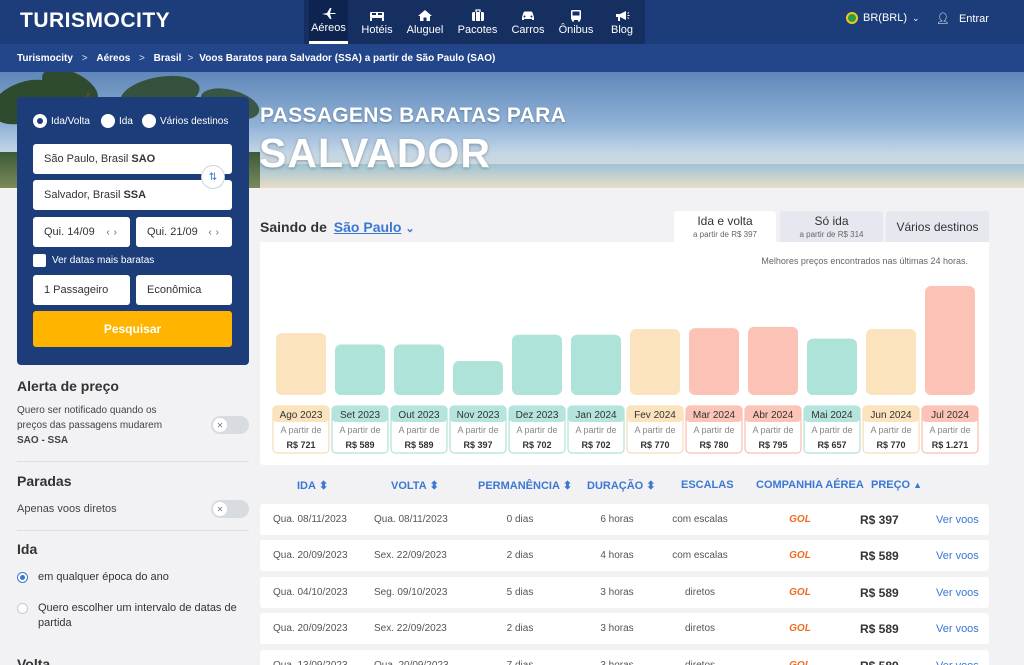 This screenshot has height=665, width=1024. Describe the element at coordinates (800, 519) in the screenshot. I see `airline-logo: GOL` at that location.